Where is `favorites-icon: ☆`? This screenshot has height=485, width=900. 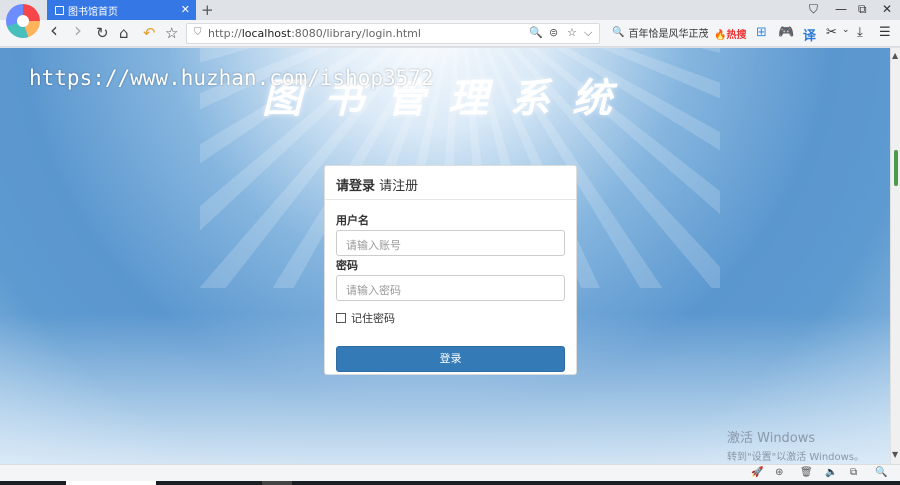 favorites-icon: ☆ is located at coordinates (171, 33).